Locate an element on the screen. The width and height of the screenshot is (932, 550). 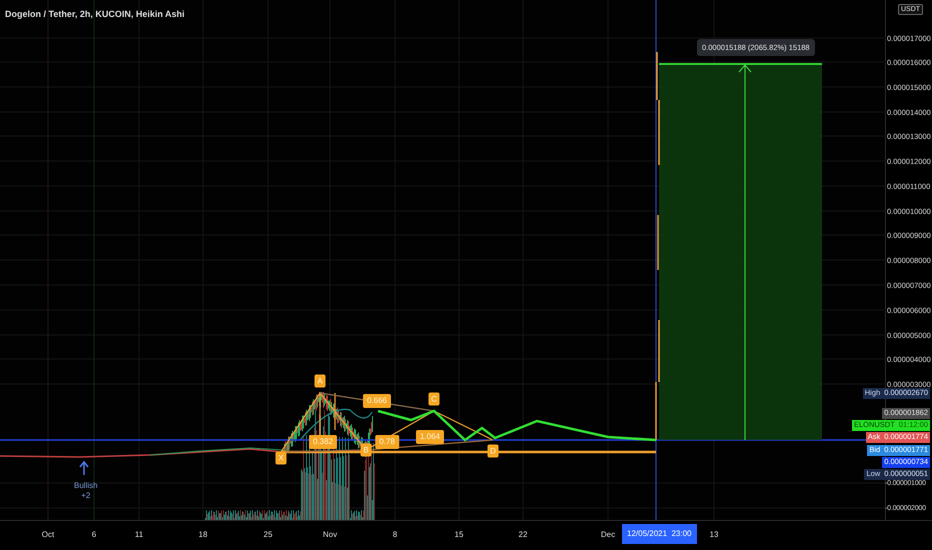
time-tick-label: 13 is located at coordinates (714, 535).